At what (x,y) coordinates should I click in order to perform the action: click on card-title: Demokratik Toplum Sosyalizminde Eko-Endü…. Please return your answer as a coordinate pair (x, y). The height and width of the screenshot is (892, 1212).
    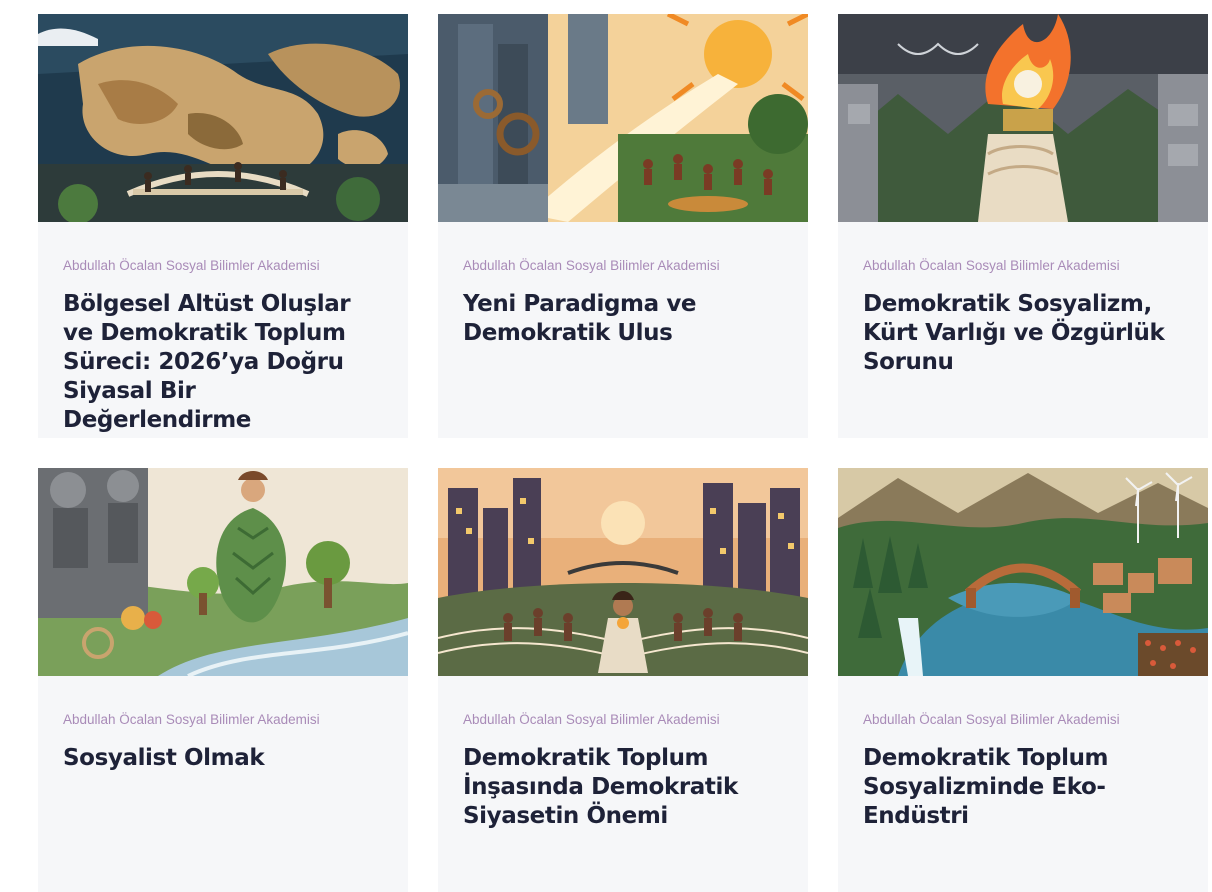
    Looking at the image, I should click on (1023, 787).